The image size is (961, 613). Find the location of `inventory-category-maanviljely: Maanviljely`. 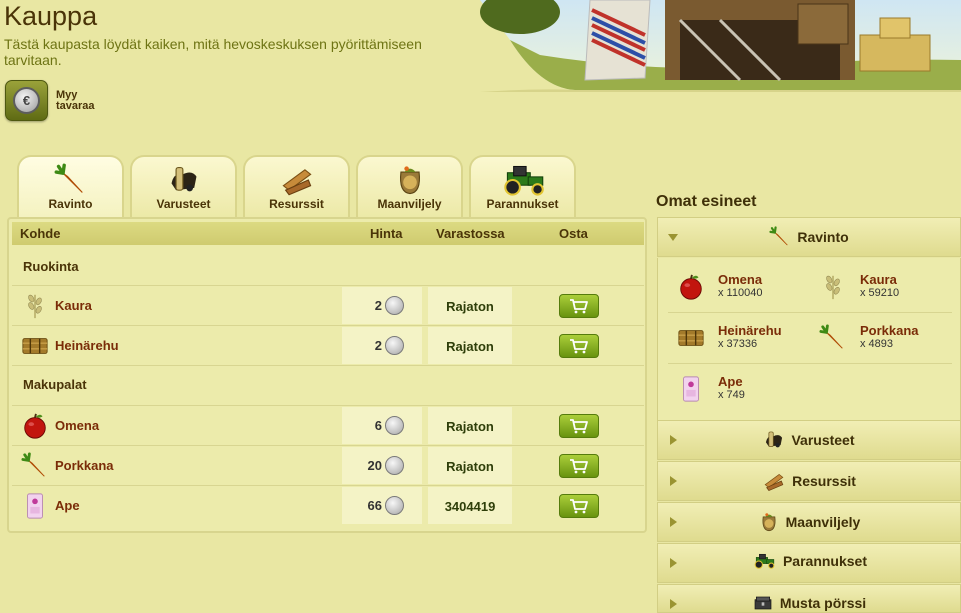

inventory-category-maanviljely: Maanviljely is located at coordinates (809, 522).